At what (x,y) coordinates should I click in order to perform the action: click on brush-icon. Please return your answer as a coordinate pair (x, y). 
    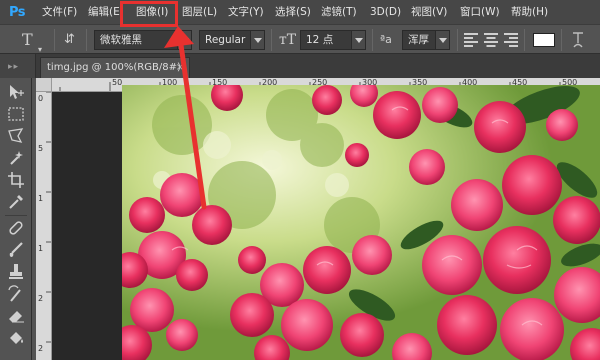
    Looking at the image, I should click on (16, 250).